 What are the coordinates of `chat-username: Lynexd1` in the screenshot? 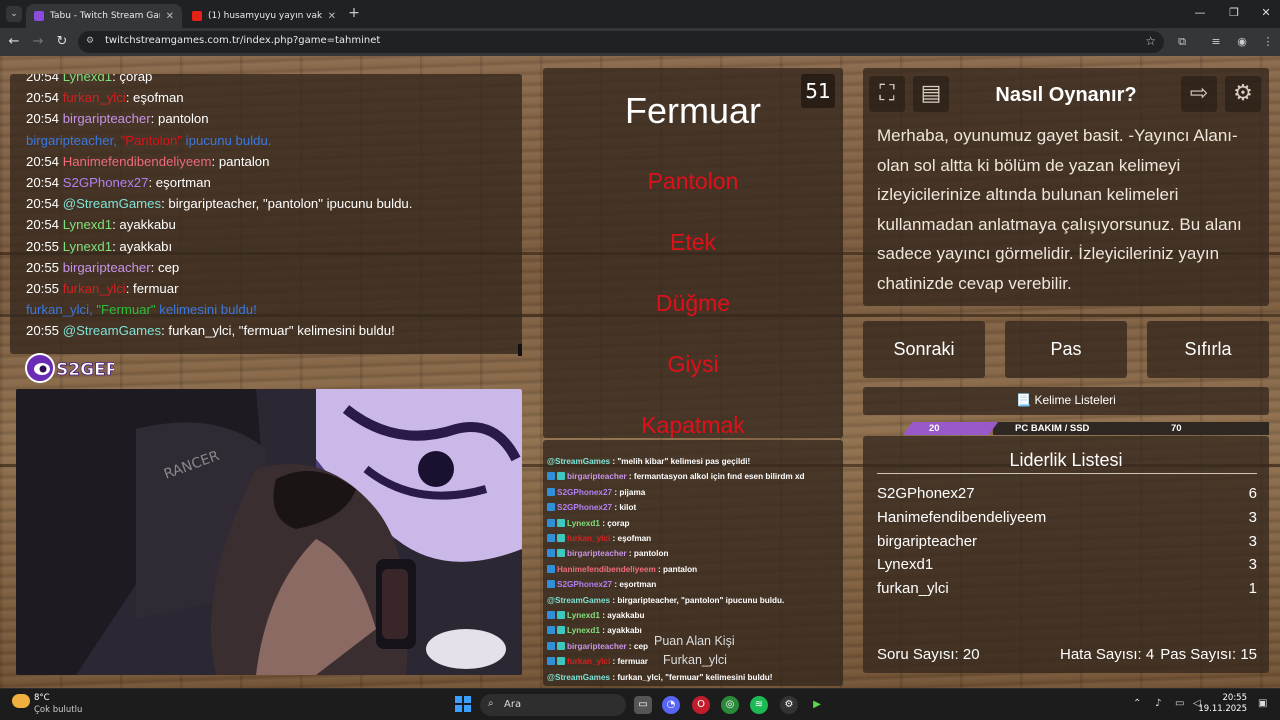 It's located at (583, 523).